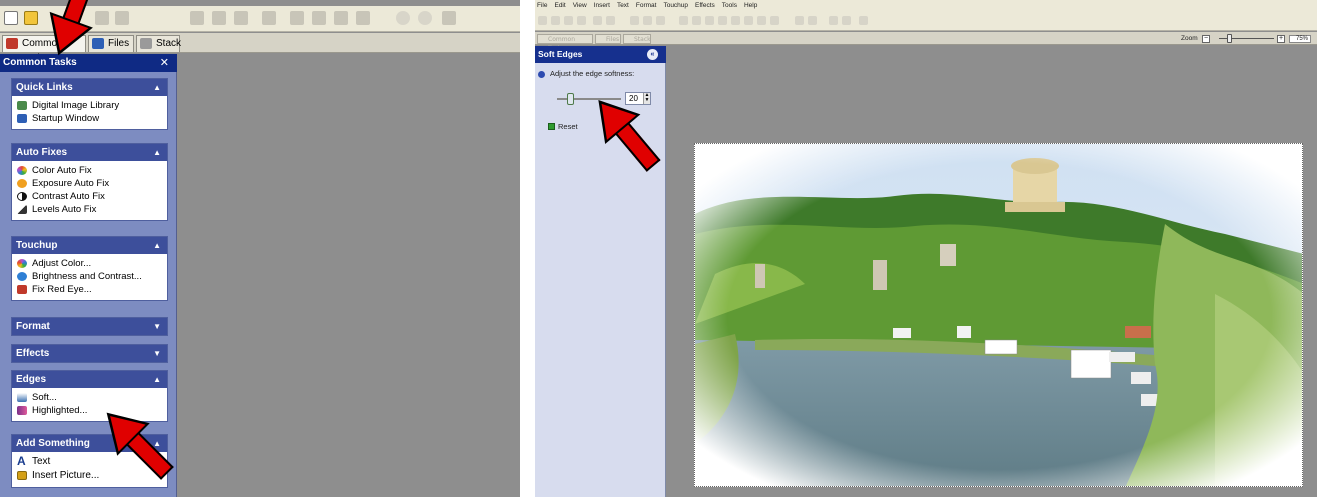  Describe the element at coordinates (22, 475) in the screenshot. I see `insert-picture-icon` at that location.